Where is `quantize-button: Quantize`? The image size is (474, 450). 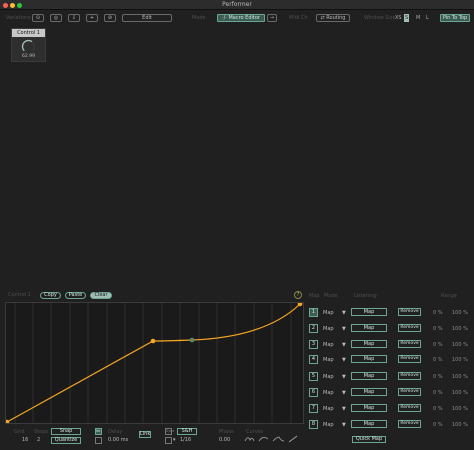 quantize-button: Quantize is located at coordinates (66, 440).